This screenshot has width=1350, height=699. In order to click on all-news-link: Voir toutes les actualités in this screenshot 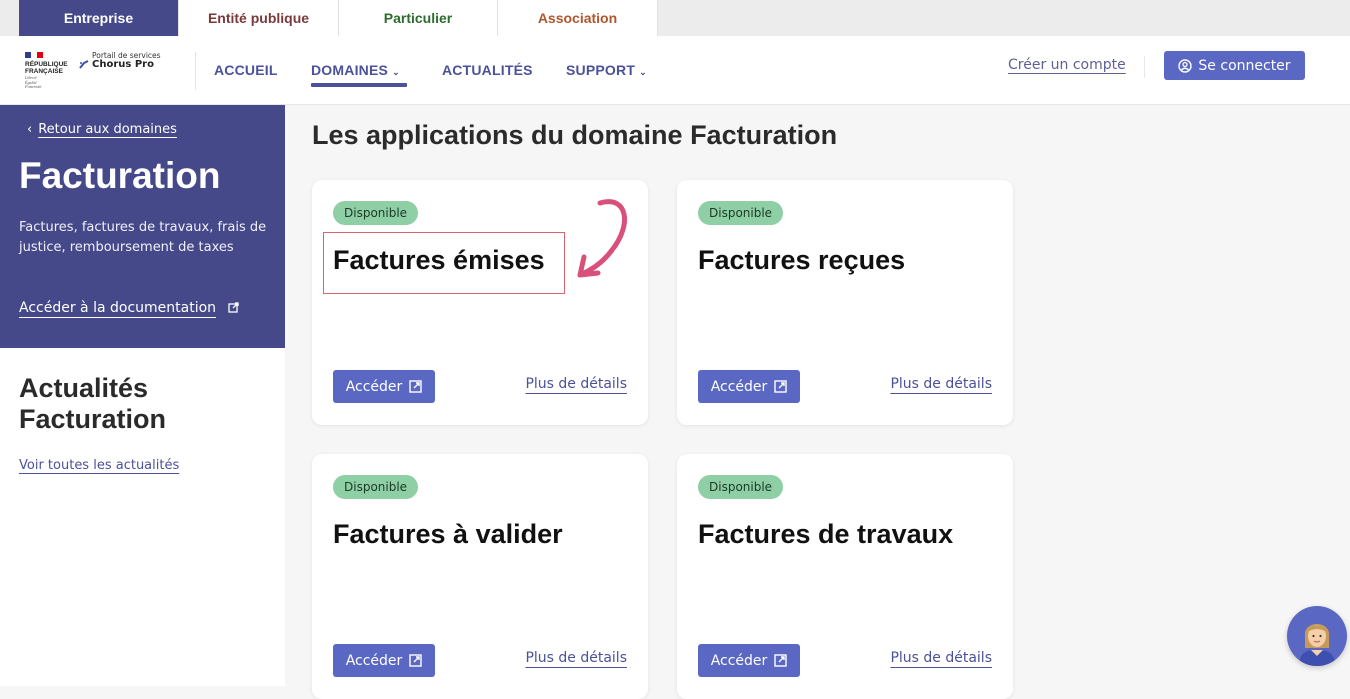, I will do `click(99, 465)`.